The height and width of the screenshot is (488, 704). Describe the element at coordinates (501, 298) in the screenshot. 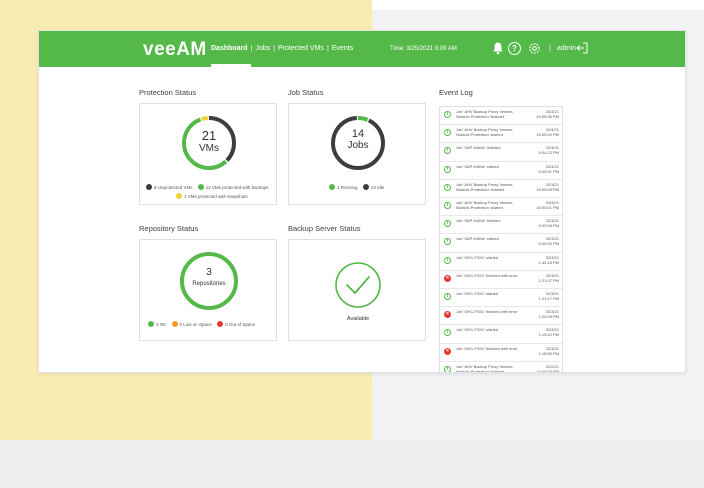

I see `event-row: i Job 'GHC-FS01' started 3/23/21 1:21:17 PM` at that location.